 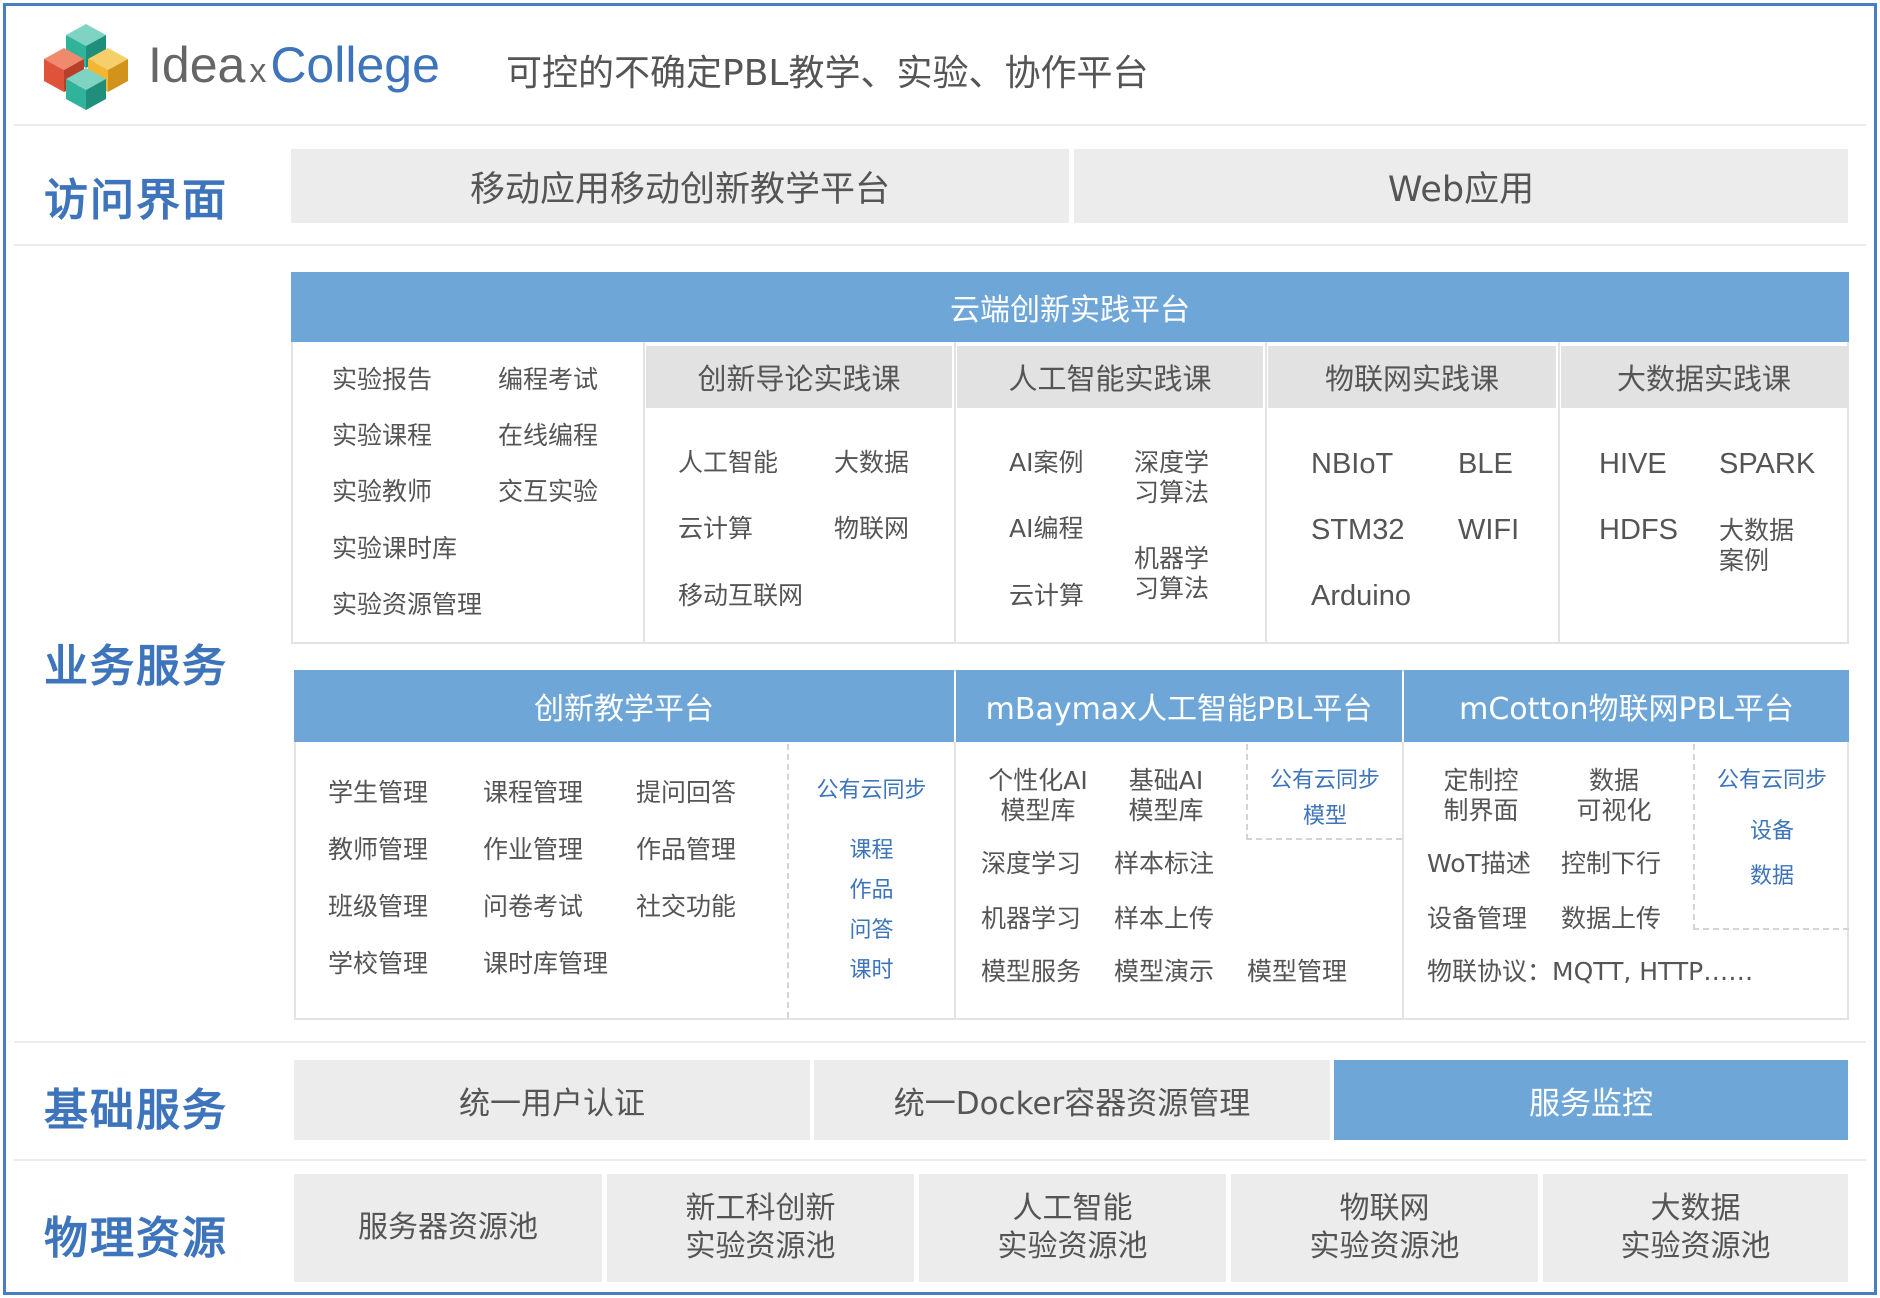 I want to click on tagline: 可控的不确定PBL教学、实验、协作平台, so click(x=827, y=73).